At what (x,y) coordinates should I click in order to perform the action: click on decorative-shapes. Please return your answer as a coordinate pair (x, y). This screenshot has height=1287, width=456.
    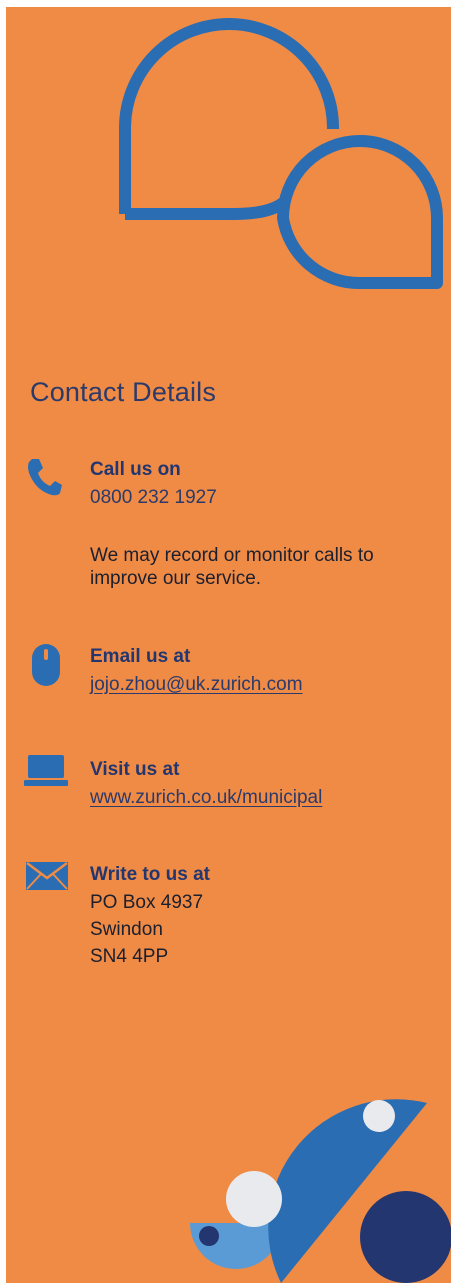
    Looking at the image, I should click on (320, 1191).